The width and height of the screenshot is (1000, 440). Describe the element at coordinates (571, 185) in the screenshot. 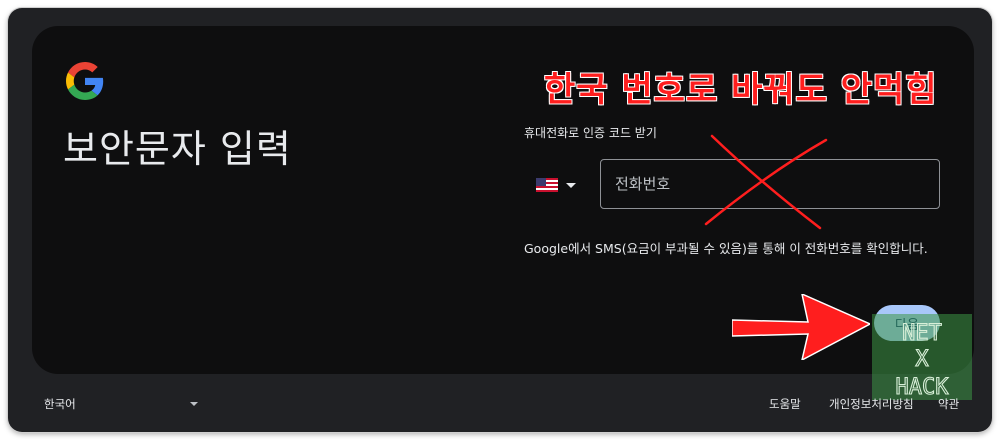

I see `dropdown-caret-icon` at that location.